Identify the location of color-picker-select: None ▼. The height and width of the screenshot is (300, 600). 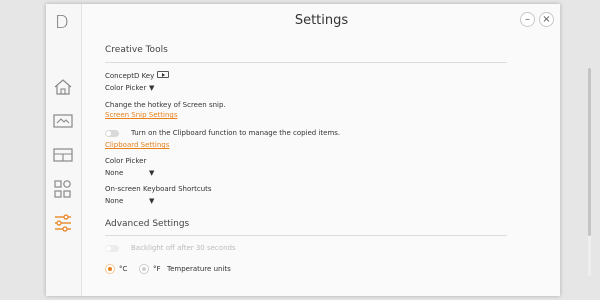
(129, 173).